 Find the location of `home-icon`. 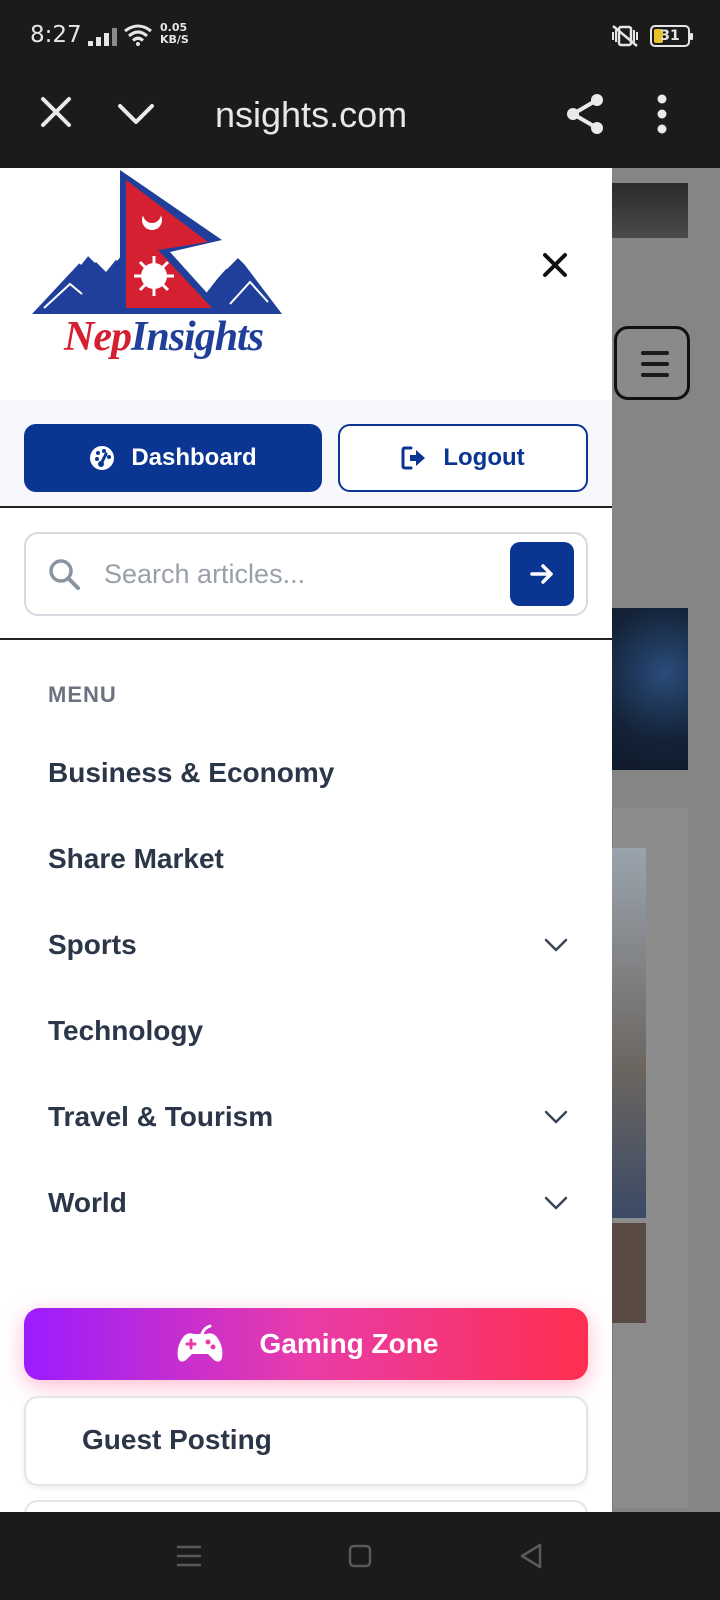

home-icon is located at coordinates (360, 1556).